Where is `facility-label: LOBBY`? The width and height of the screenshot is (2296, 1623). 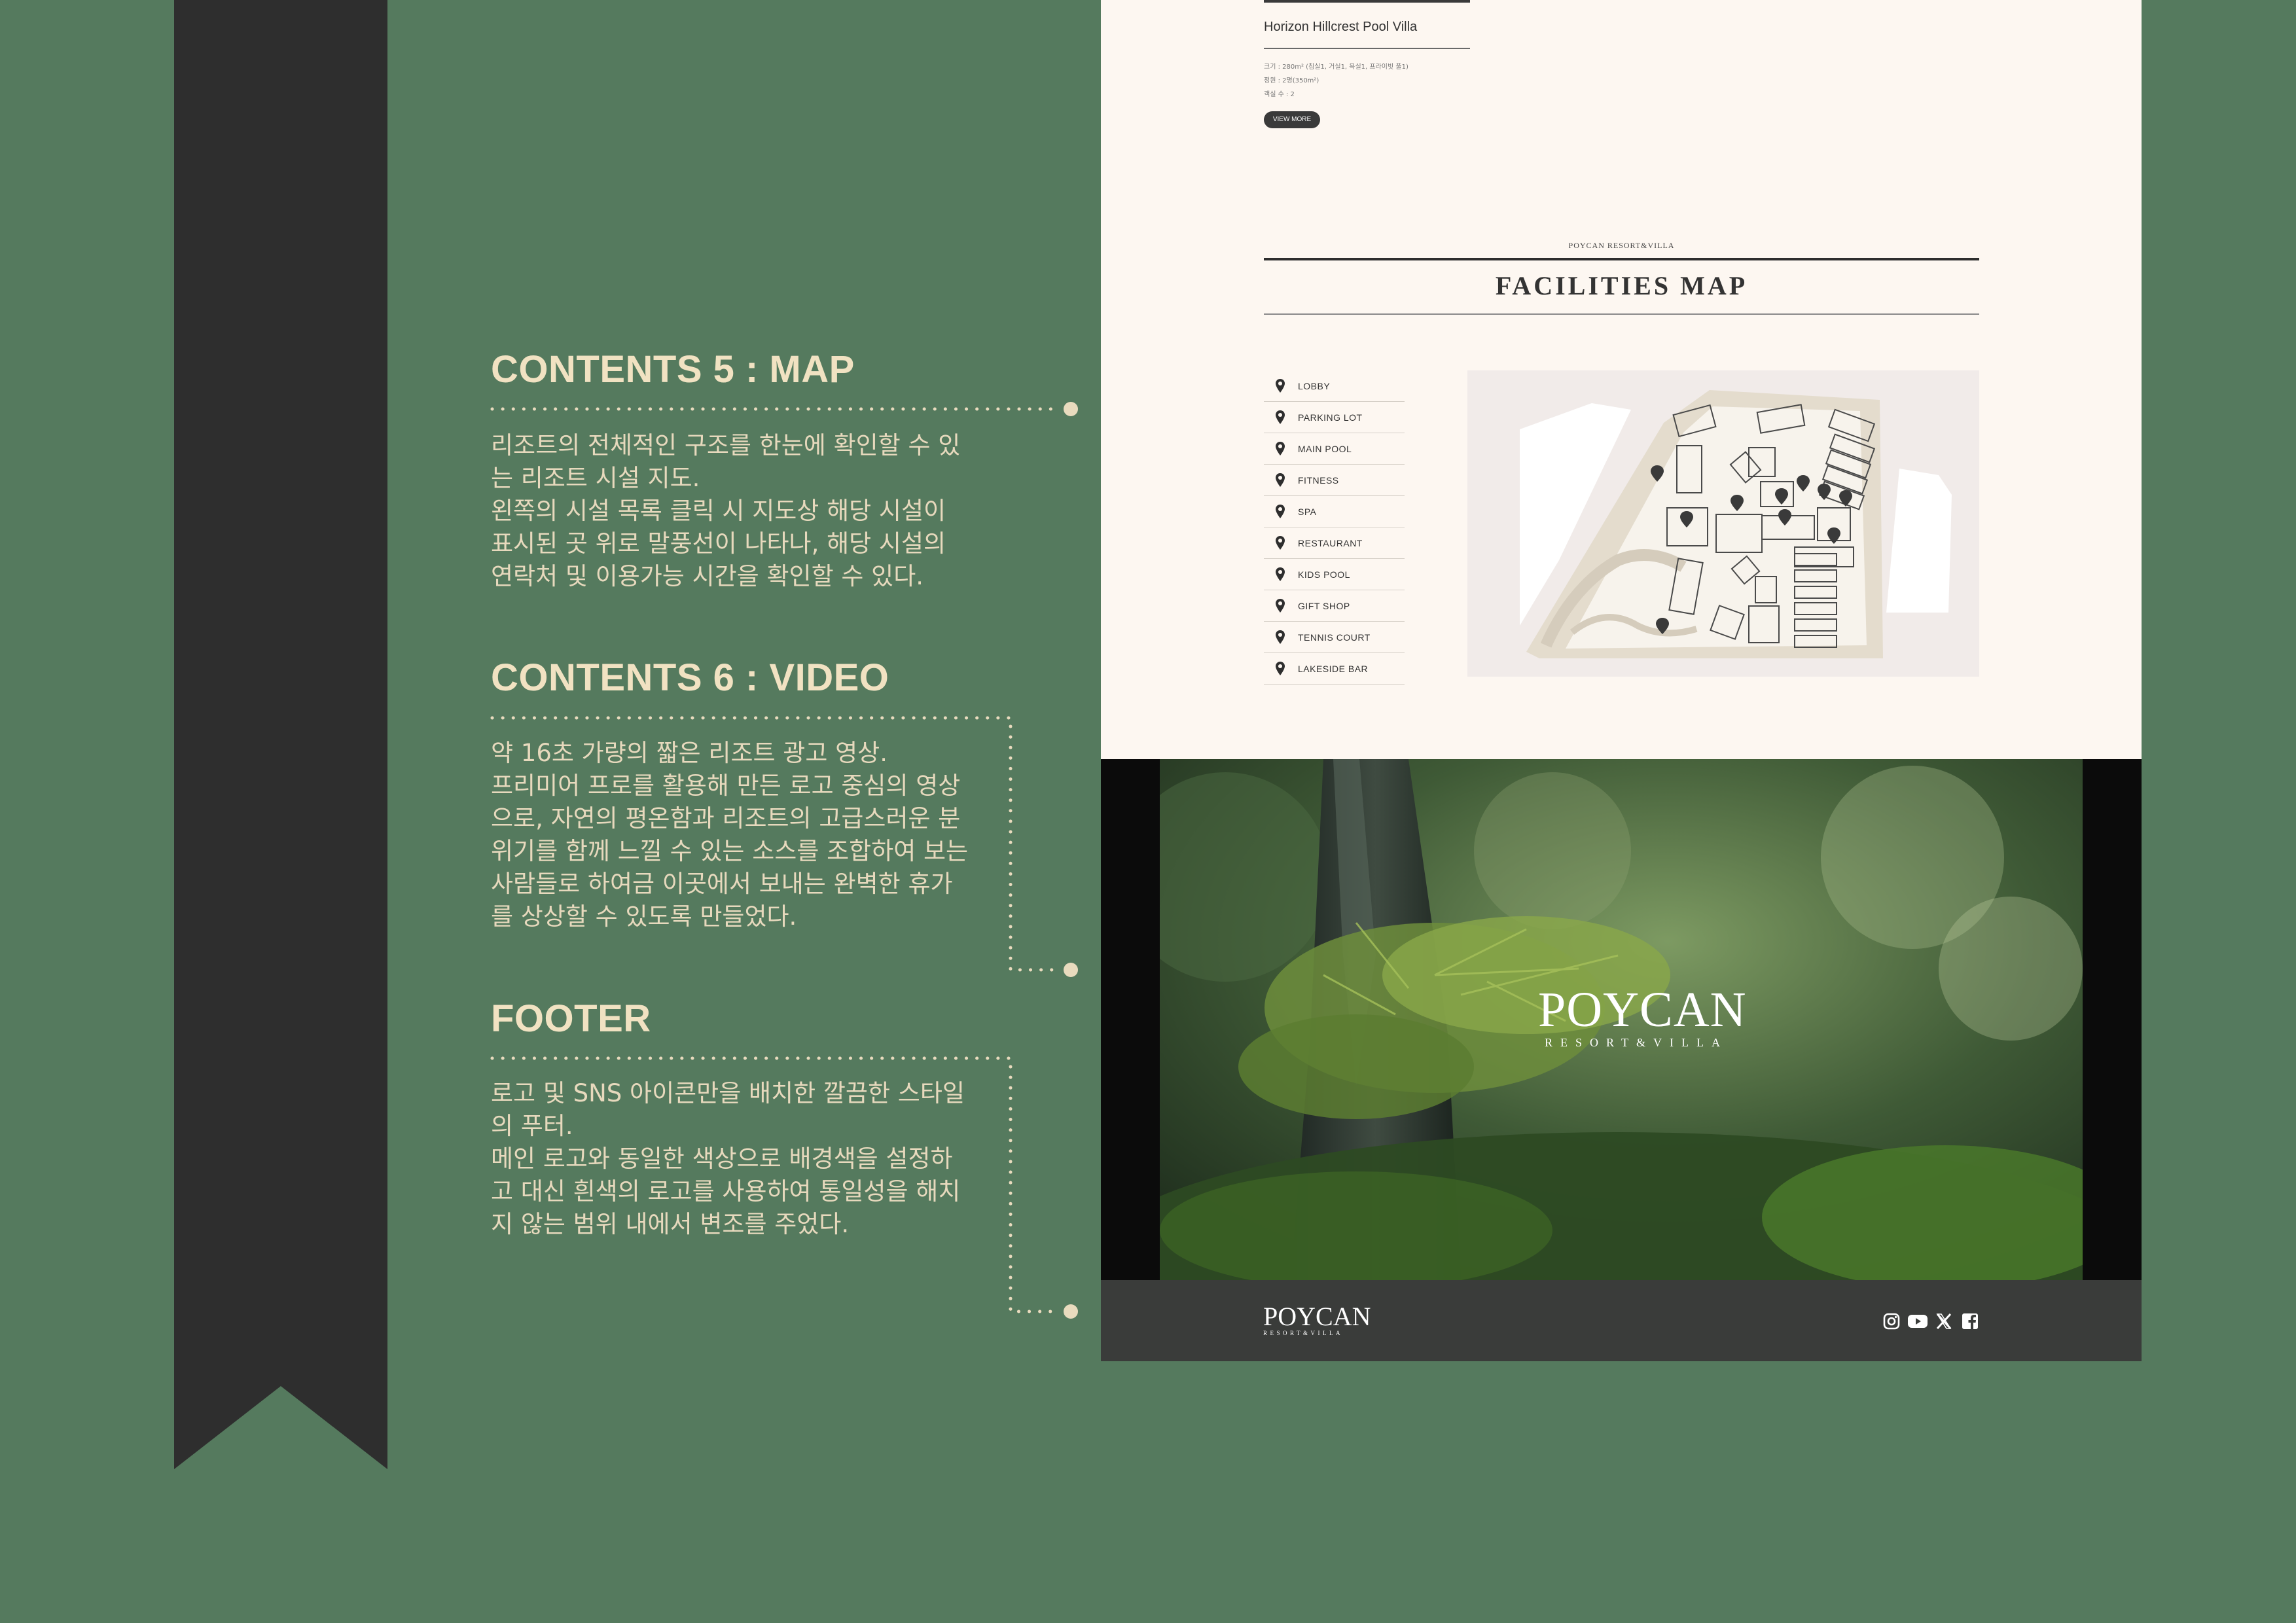
facility-label: LOBBY is located at coordinates (1314, 385).